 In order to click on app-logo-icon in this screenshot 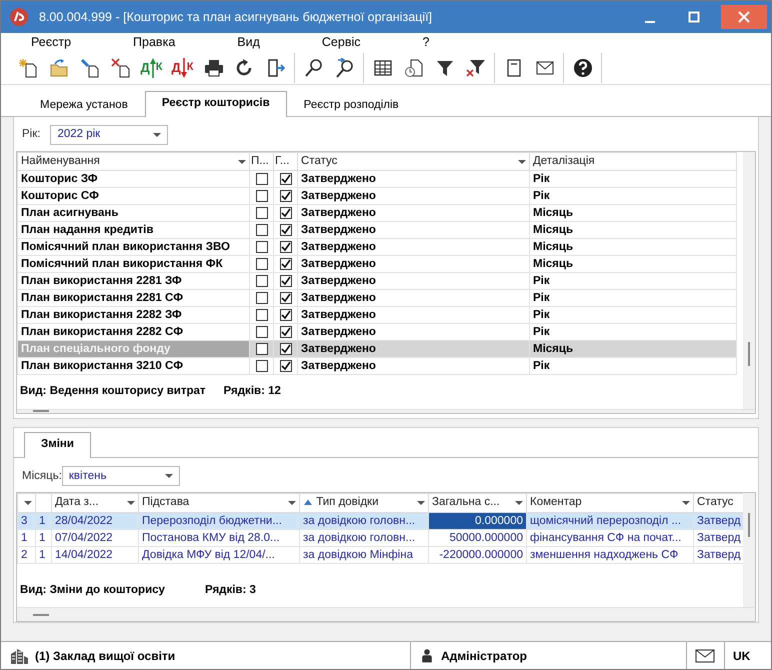, I will do `click(19, 17)`.